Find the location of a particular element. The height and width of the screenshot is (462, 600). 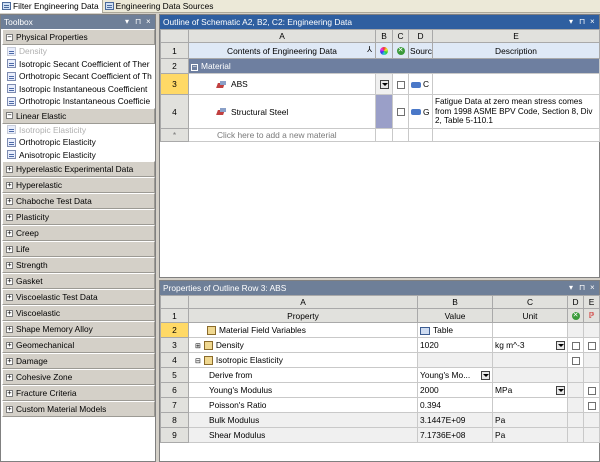

toolbox-item: Orthotropic Elasticity is located at coordinates (78, 142).